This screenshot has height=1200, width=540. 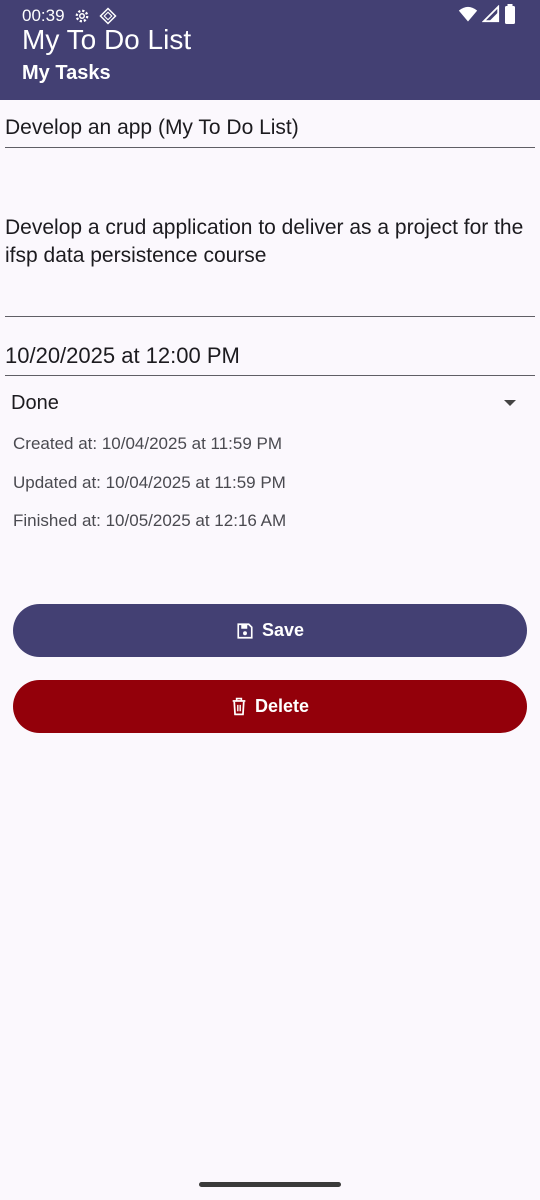 I want to click on task-due-date-value: 10/20/2025 at 12:00 PM, so click(x=122, y=355).